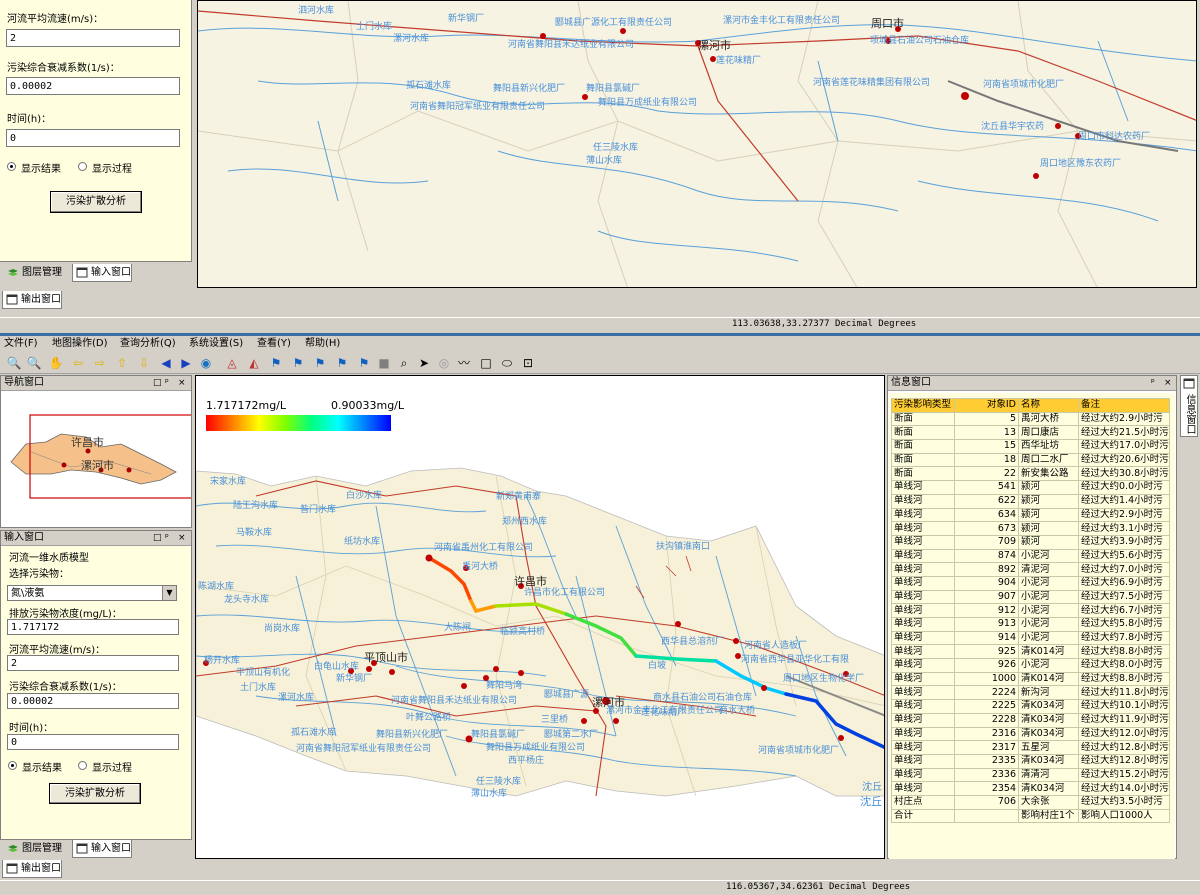 The image size is (1200, 895). Describe the element at coordinates (92, 593) in the screenshot. I see `pollutant-select: 氮\液氨 ▼` at that location.